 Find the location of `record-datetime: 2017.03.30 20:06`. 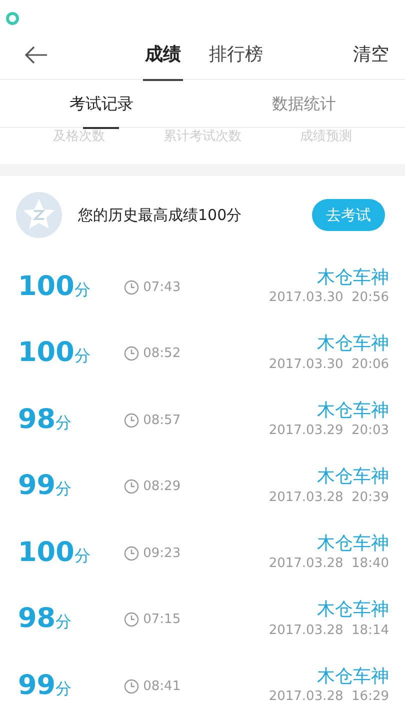

record-datetime: 2017.03.30 20:06 is located at coordinates (328, 365).